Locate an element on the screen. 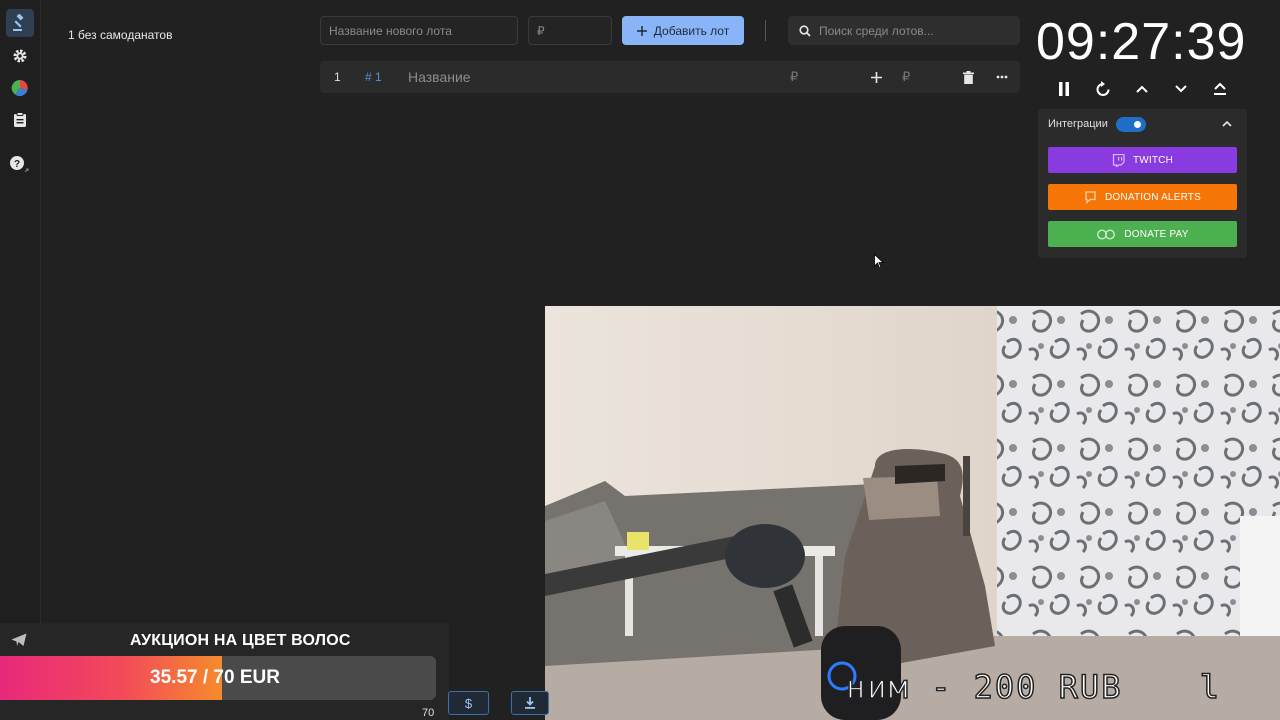 The height and width of the screenshot is (720, 1280). time-down-button is located at coordinates (1181, 89).